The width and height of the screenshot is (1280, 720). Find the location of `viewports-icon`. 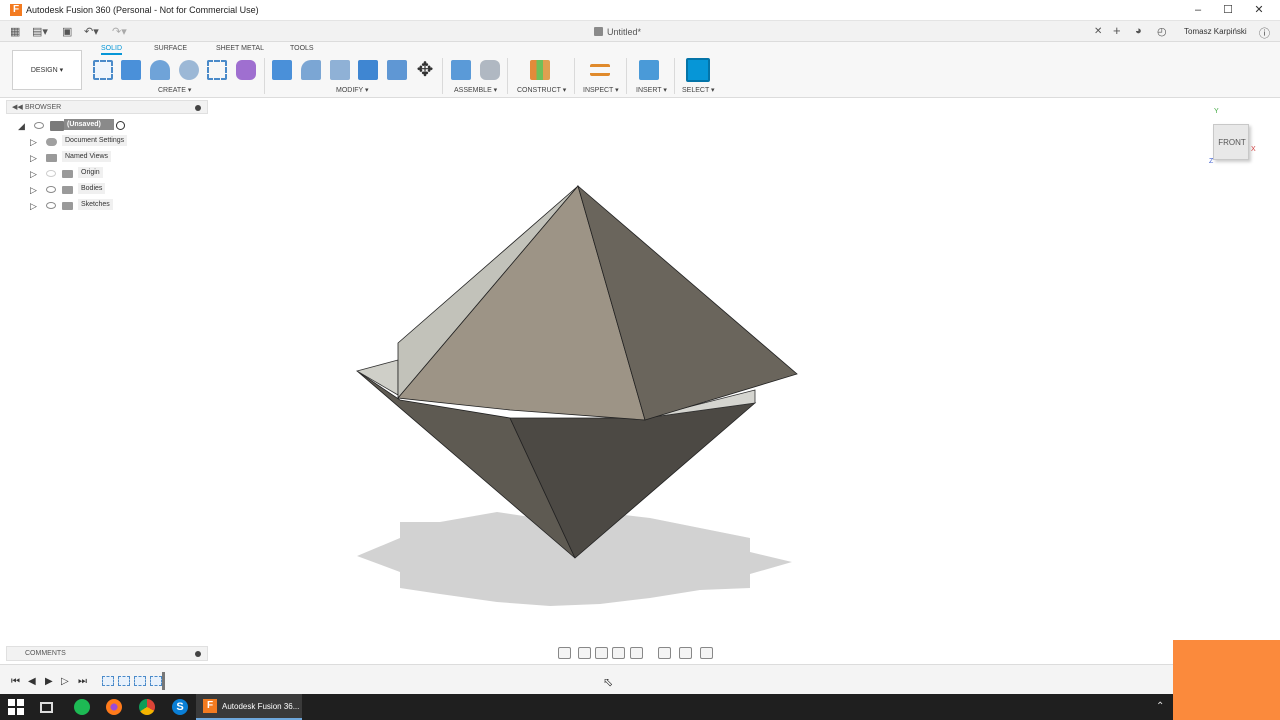

viewports-icon is located at coordinates (706, 653).